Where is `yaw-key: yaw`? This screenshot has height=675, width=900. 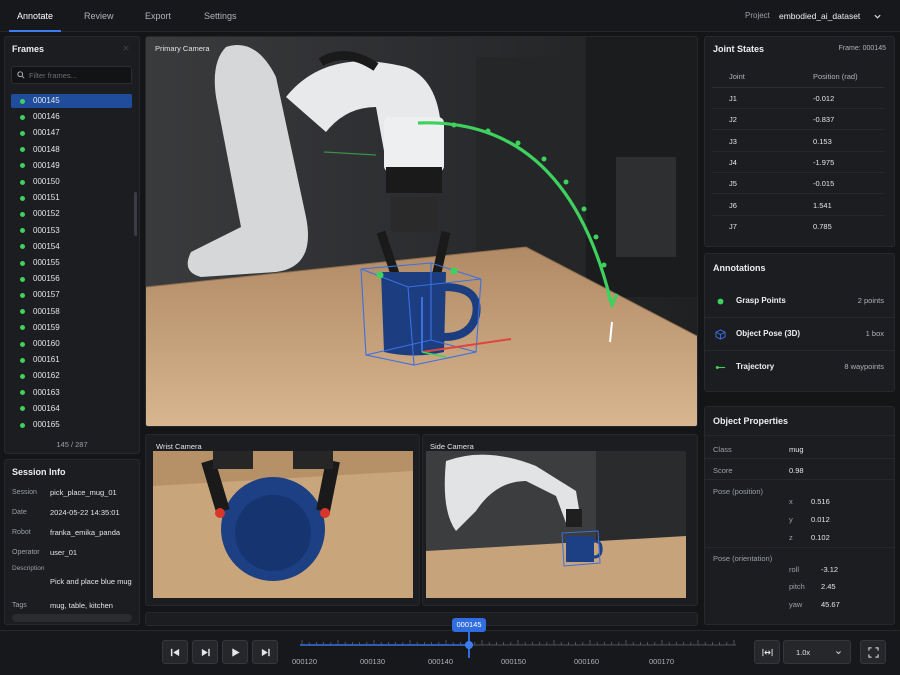
yaw-key: yaw is located at coordinates (796, 604).